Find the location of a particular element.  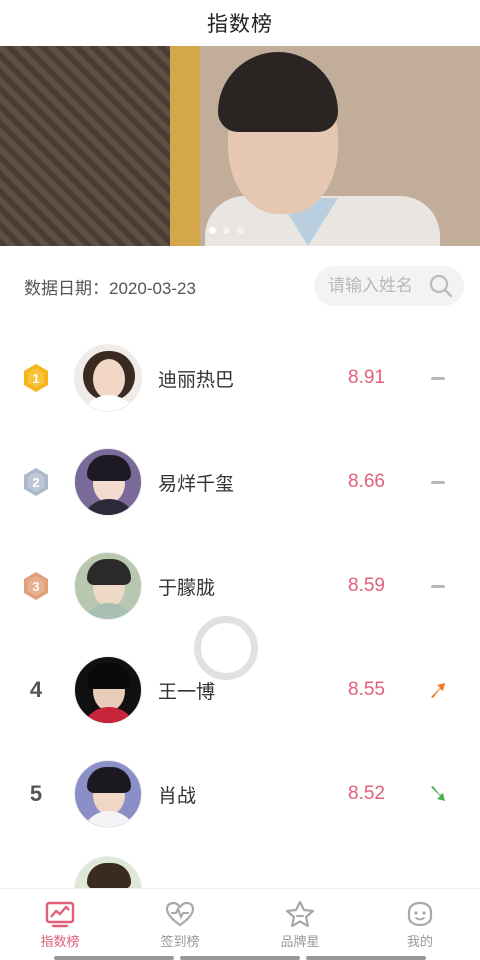

gold-medal-icon: 1 is located at coordinates (36, 378).